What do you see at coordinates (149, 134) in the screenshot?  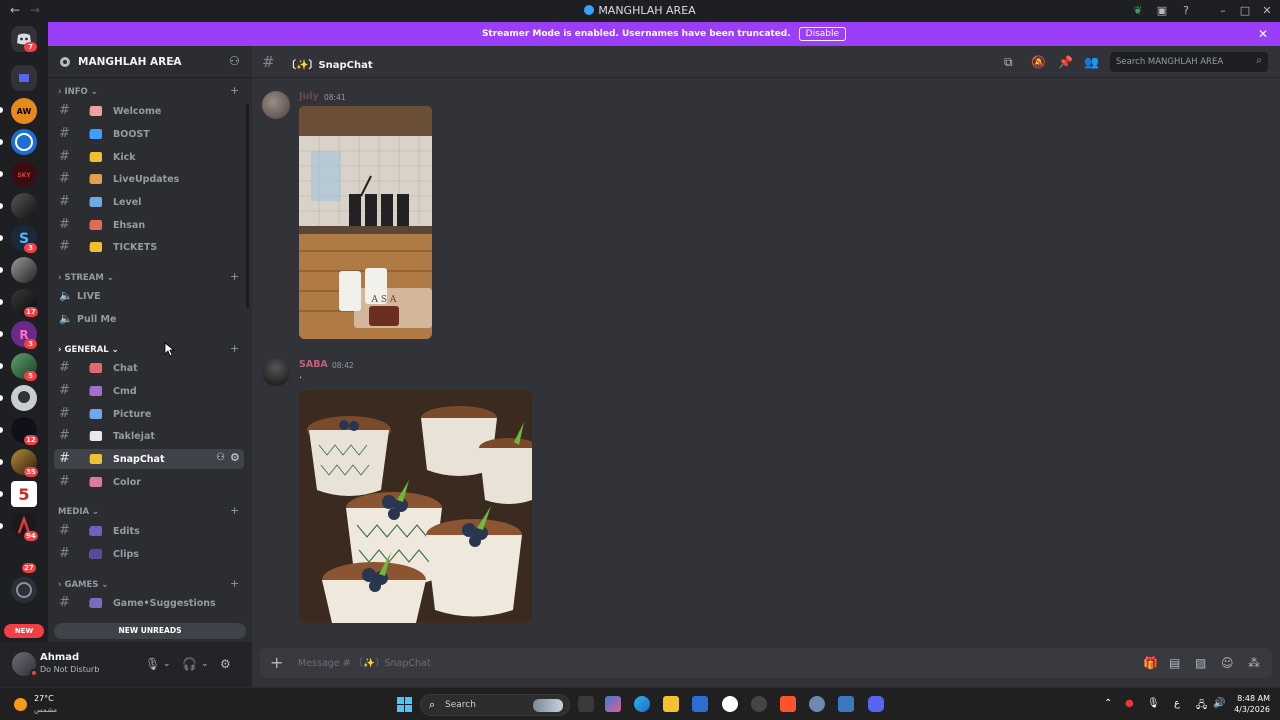 I see `channel-boost: # 〔 BOOST` at bounding box center [149, 134].